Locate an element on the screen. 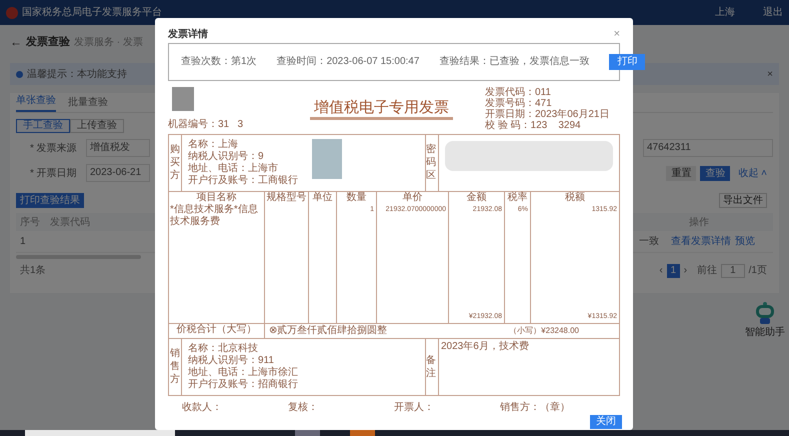 This screenshot has width=789, height=436. invoice-meta: 发票号码：471 is located at coordinates (519, 103).